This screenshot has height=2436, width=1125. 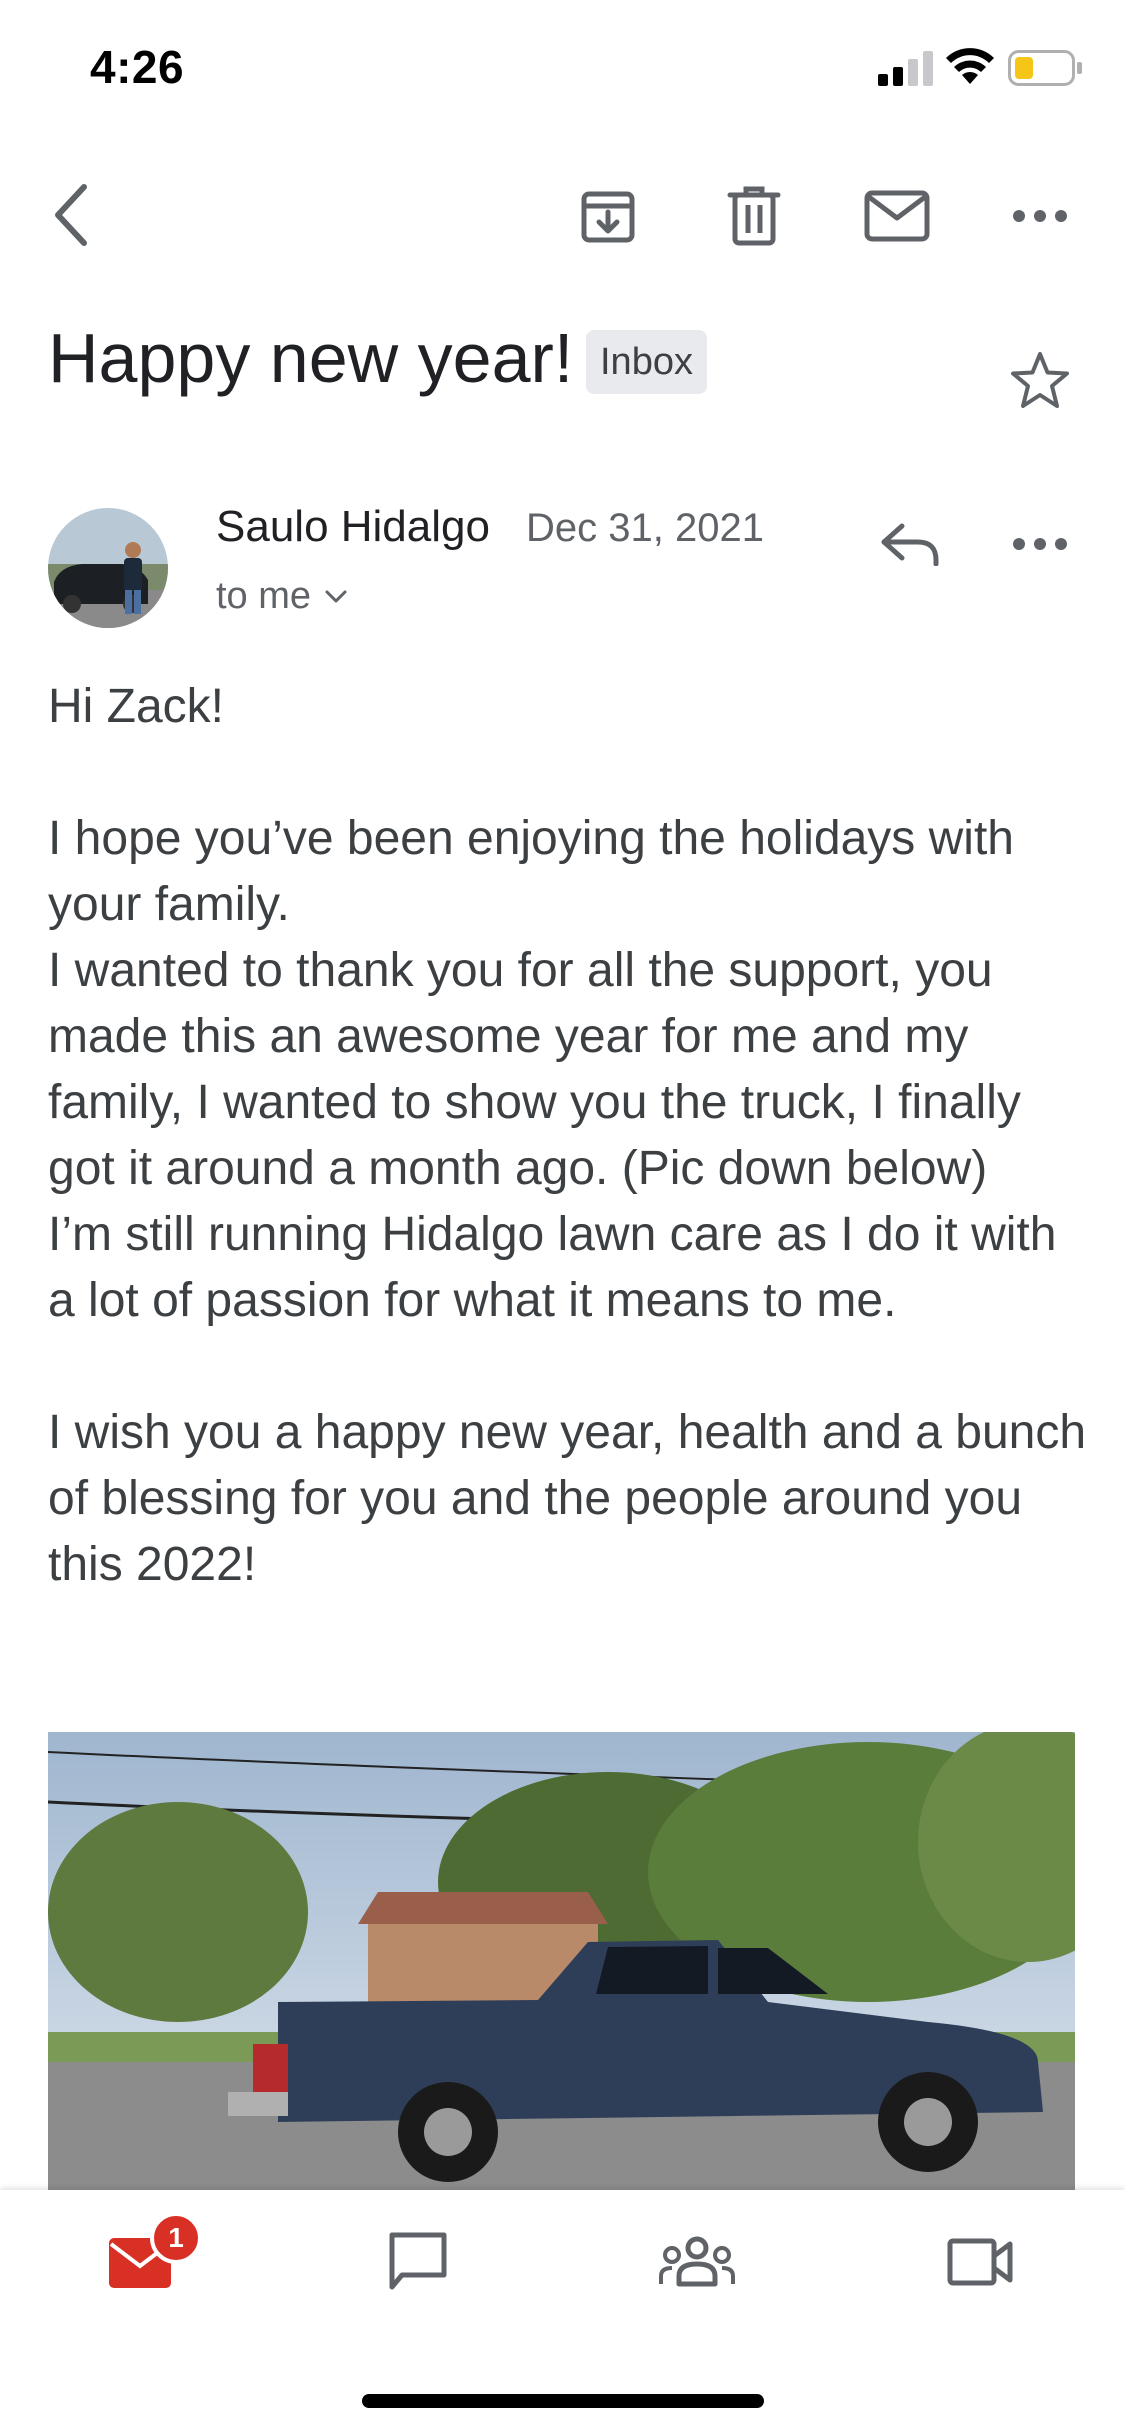 What do you see at coordinates (176, 2238) in the screenshot?
I see `mail-unread-badge: 1` at bounding box center [176, 2238].